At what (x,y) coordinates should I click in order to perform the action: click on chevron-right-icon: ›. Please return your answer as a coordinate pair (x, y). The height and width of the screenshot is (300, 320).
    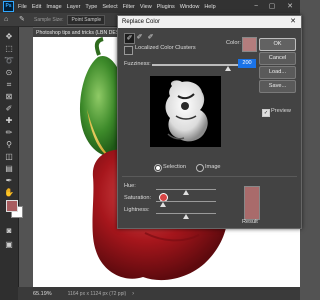
    Looking at the image, I should click on (133, 294).